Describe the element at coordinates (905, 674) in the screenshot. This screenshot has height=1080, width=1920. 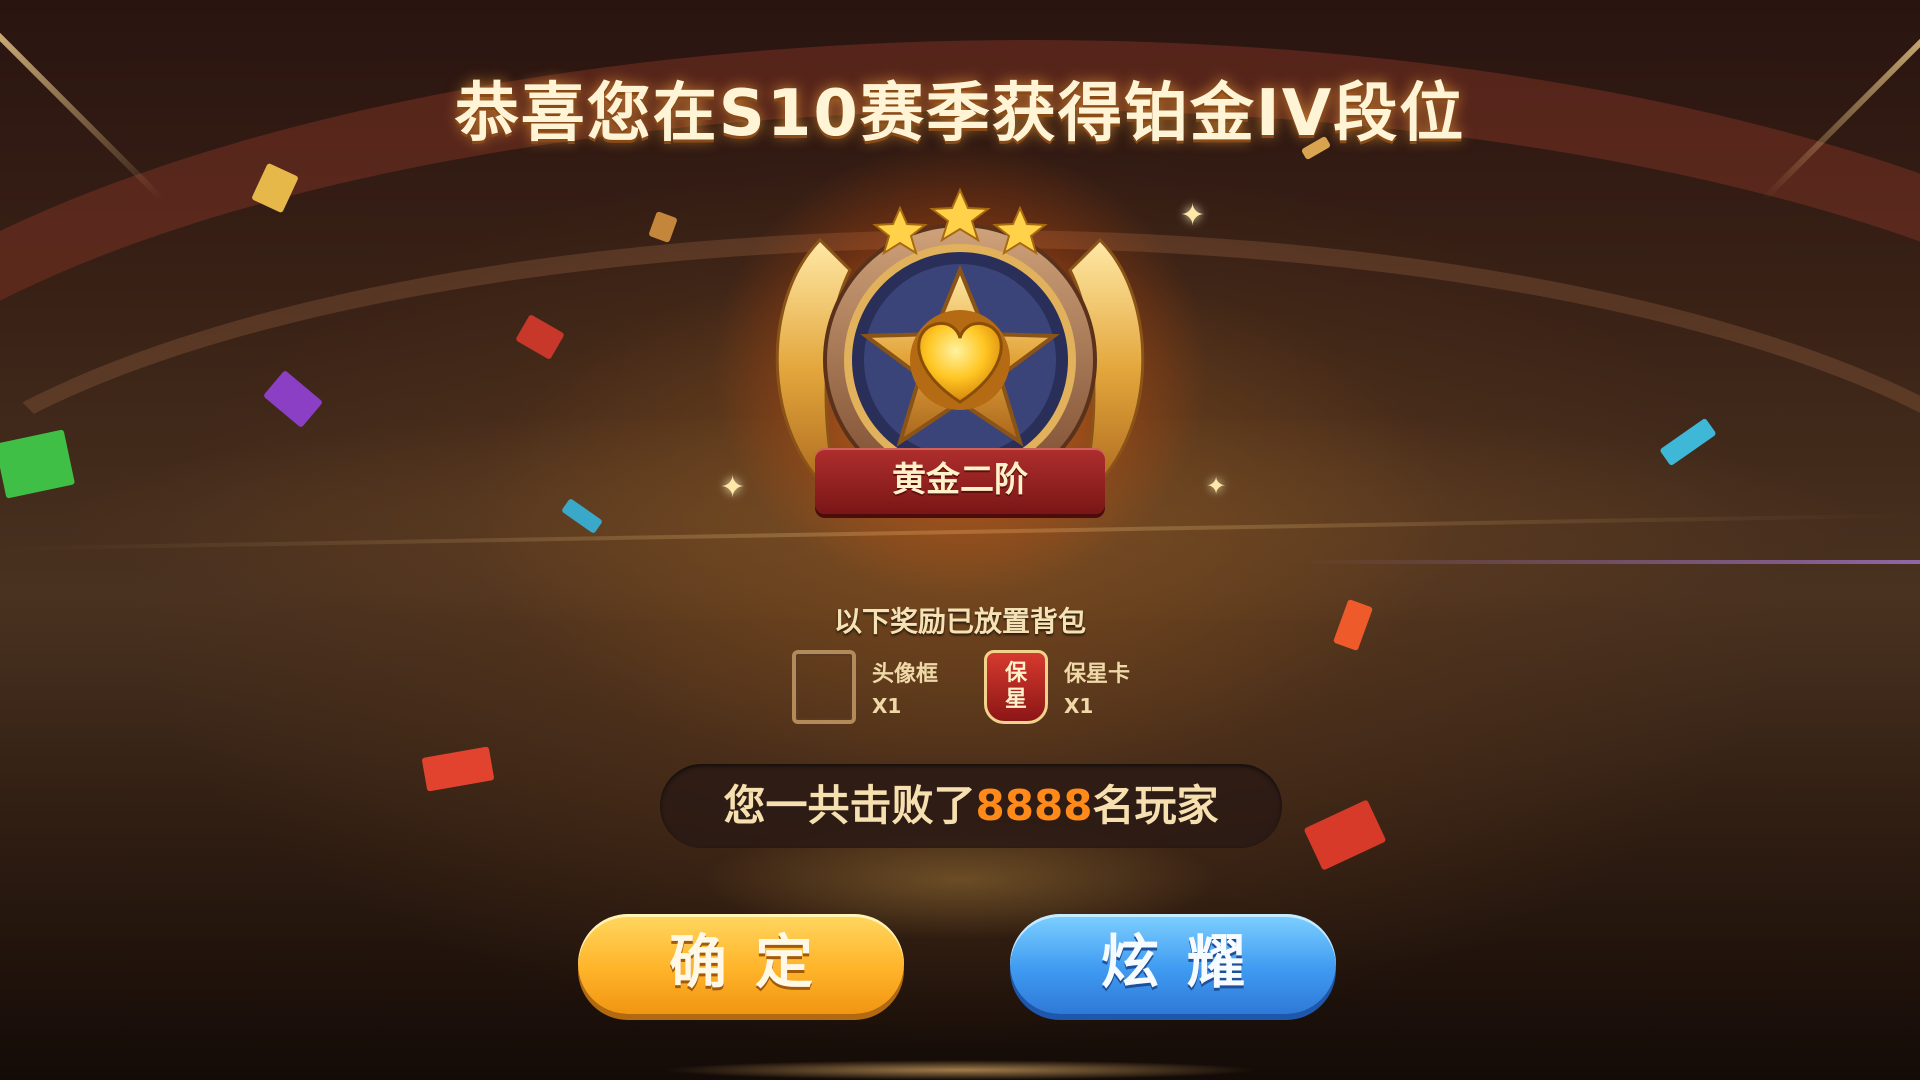
I see `reward-name: 头像框` at that location.